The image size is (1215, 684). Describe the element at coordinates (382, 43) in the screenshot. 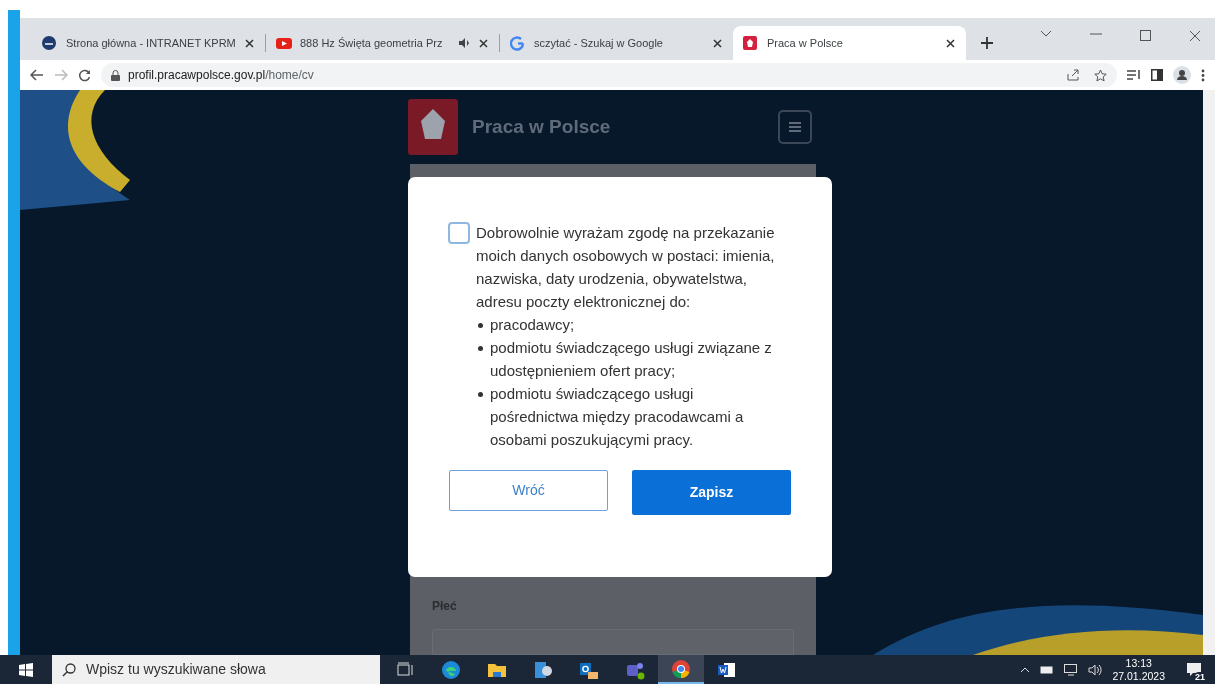

I see `browser-tab: 888 Hz Święta geometria Prz` at that location.